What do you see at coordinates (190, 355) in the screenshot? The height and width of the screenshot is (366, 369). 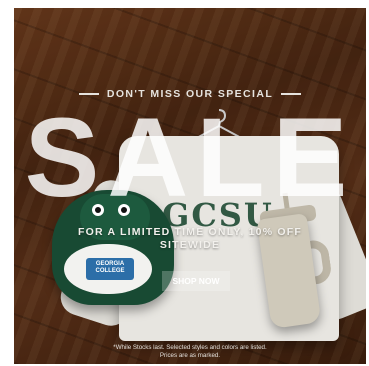 I see `disclaimer-line-2: Prices are as marked.` at bounding box center [190, 355].